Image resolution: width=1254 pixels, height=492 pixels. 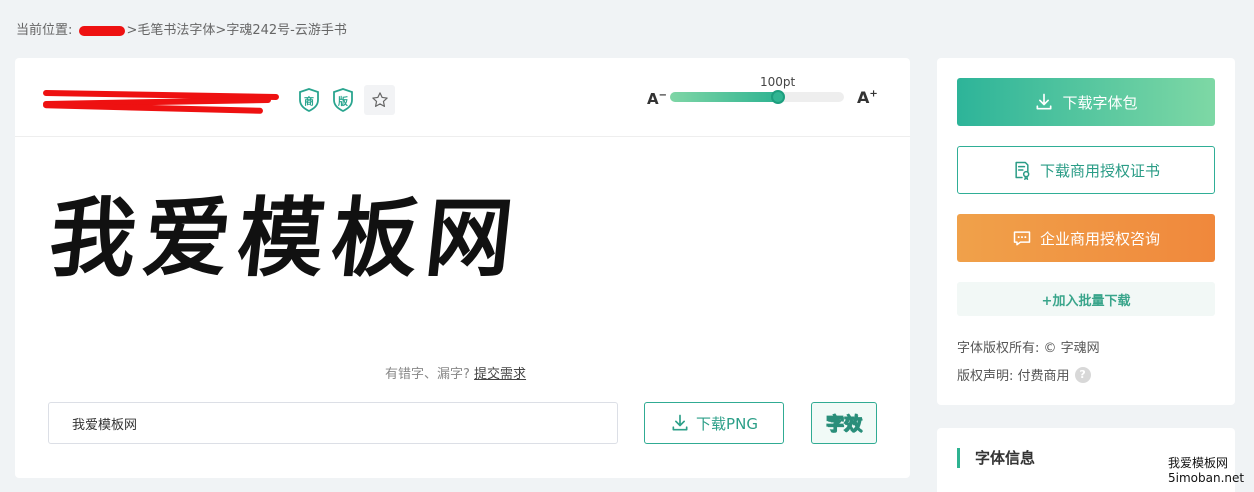 I want to click on font-info-title: 字体信息, so click(x=996, y=458).